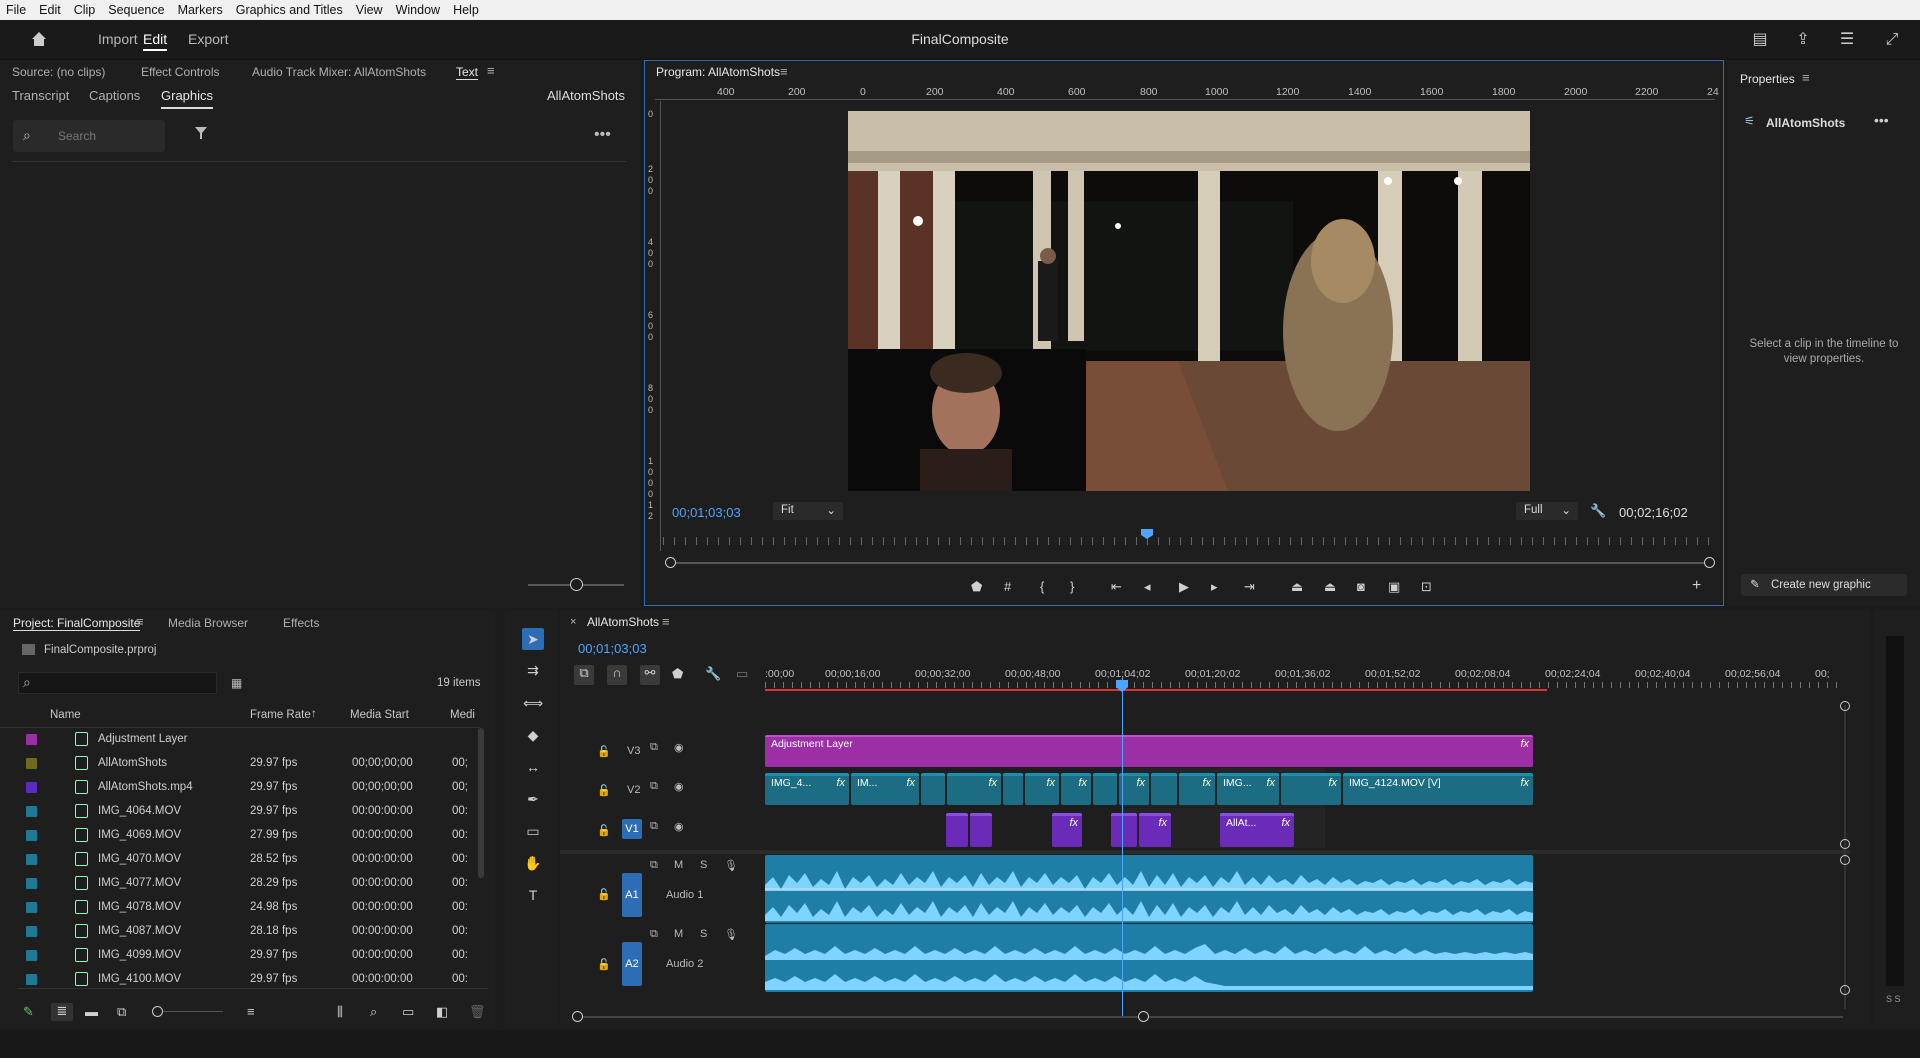  I want to click on tab-project: Project: FinalComposite, so click(77, 623).